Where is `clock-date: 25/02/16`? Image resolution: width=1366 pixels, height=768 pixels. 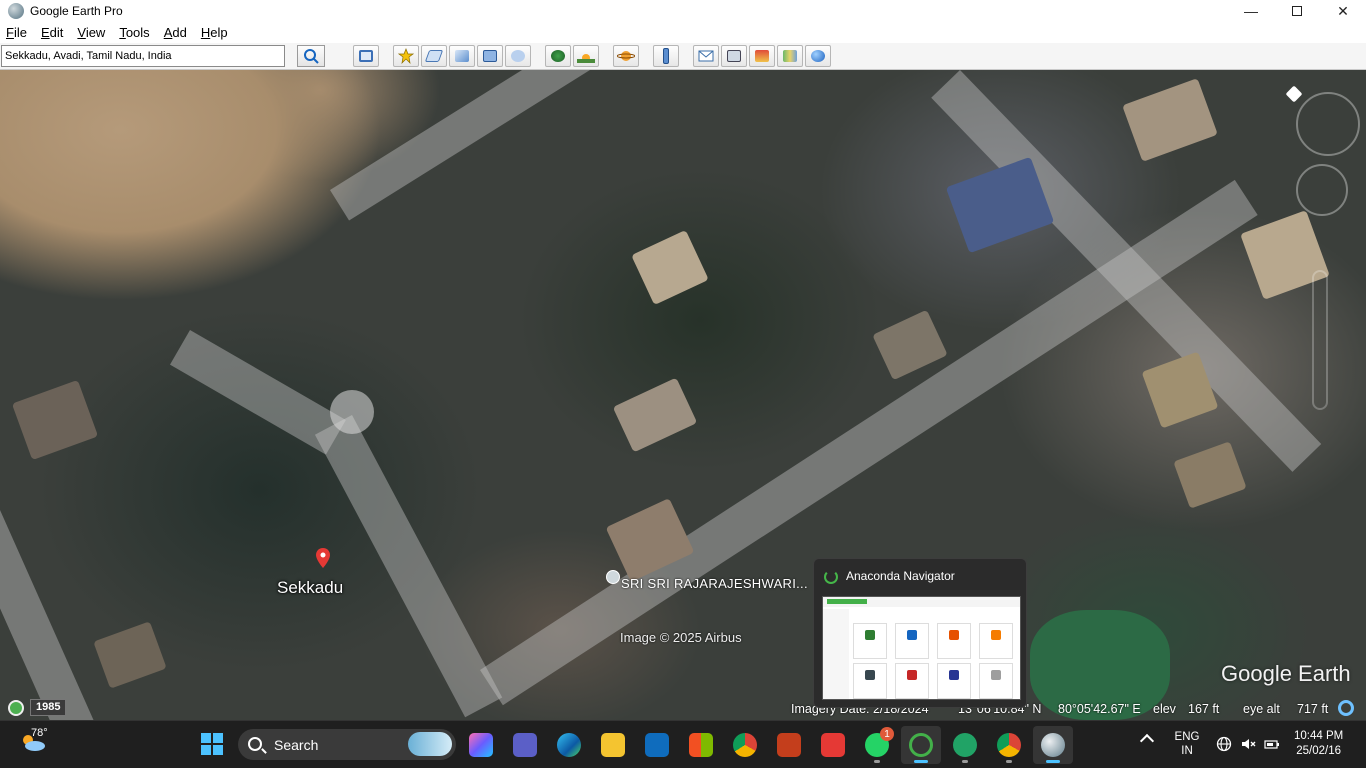 clock-date: 25/02/16 is located at coordinates (1318, 751).